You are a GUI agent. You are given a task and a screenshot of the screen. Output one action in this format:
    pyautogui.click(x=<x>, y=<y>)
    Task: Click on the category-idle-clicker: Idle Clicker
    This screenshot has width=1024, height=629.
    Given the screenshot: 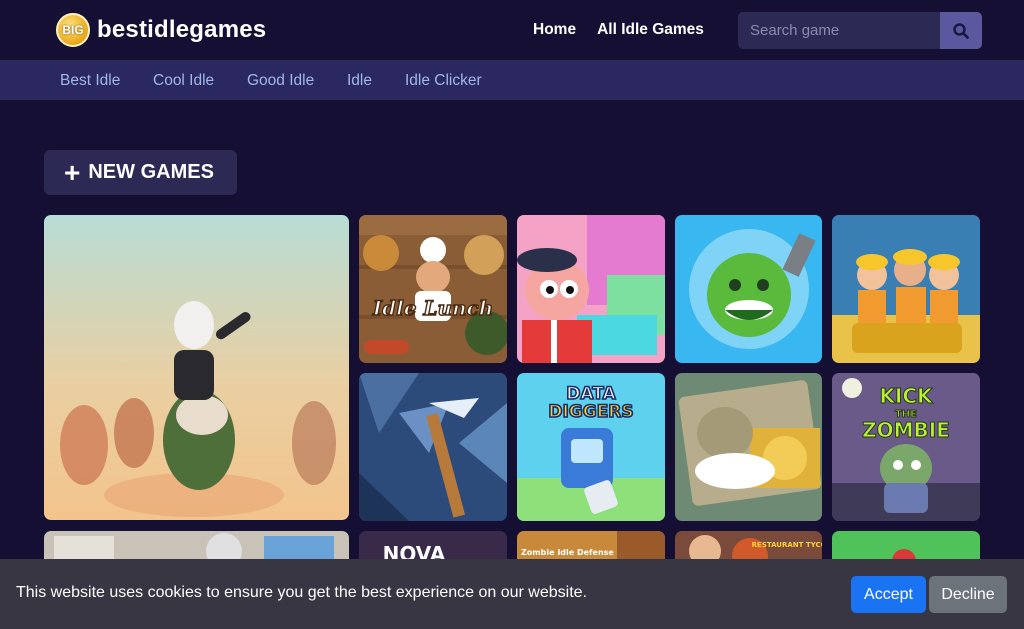 What is the action you would take?
    pyautogui.click(x=443, y=81)
    